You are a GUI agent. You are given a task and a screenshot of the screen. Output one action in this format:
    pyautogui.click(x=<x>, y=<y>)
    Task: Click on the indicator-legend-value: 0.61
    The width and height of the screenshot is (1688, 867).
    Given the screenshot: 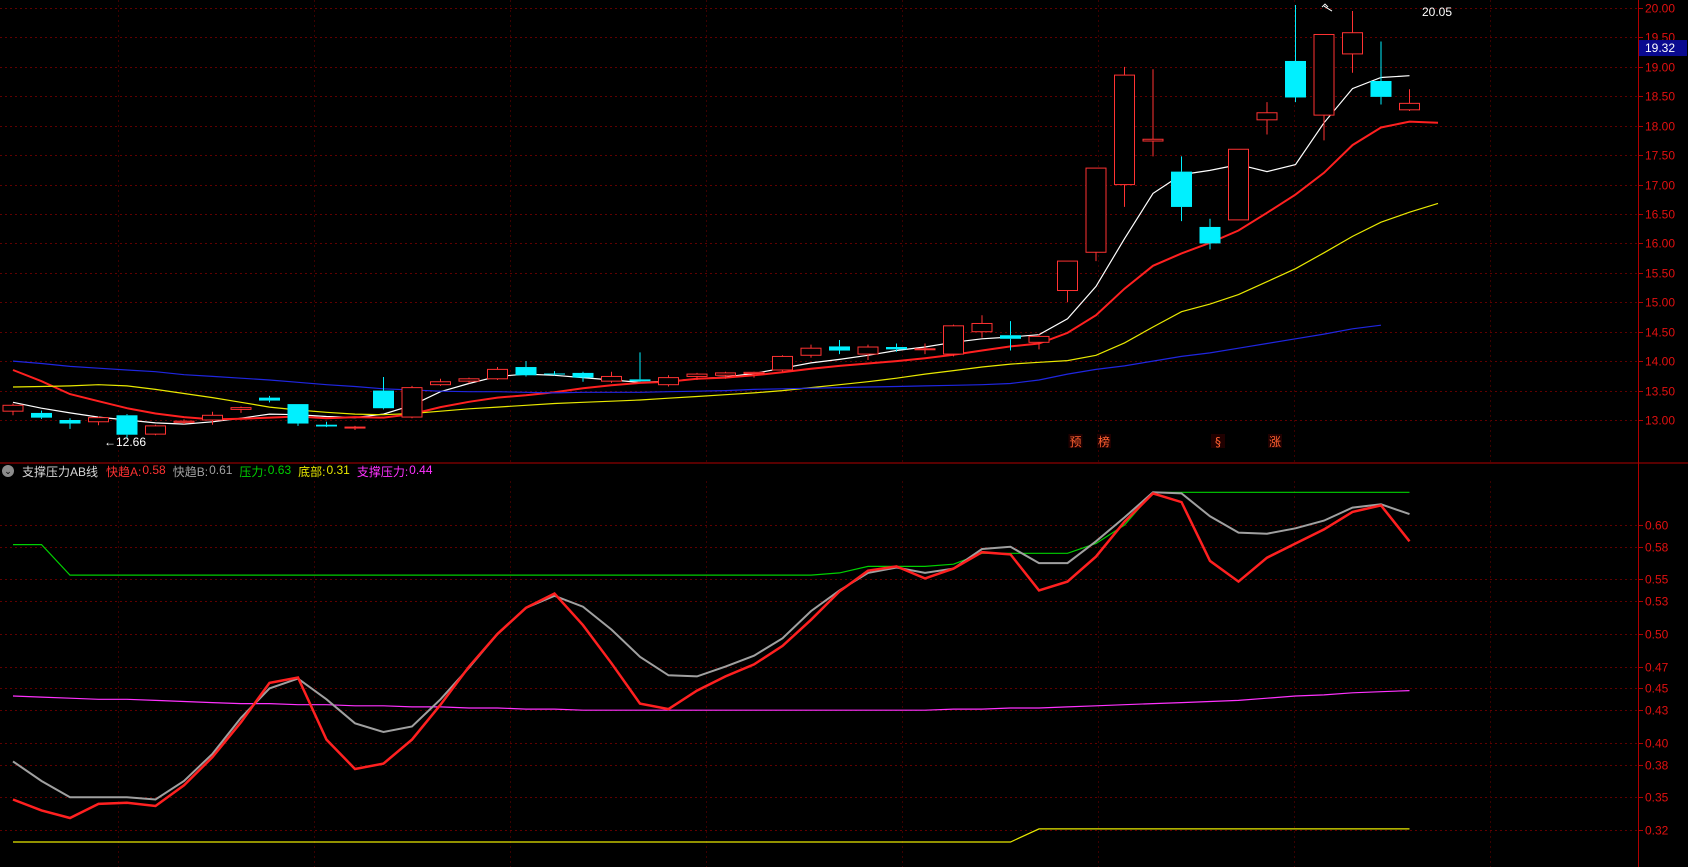 What is the action you would take?
    pyautogui.click(x=221, y=469)
    